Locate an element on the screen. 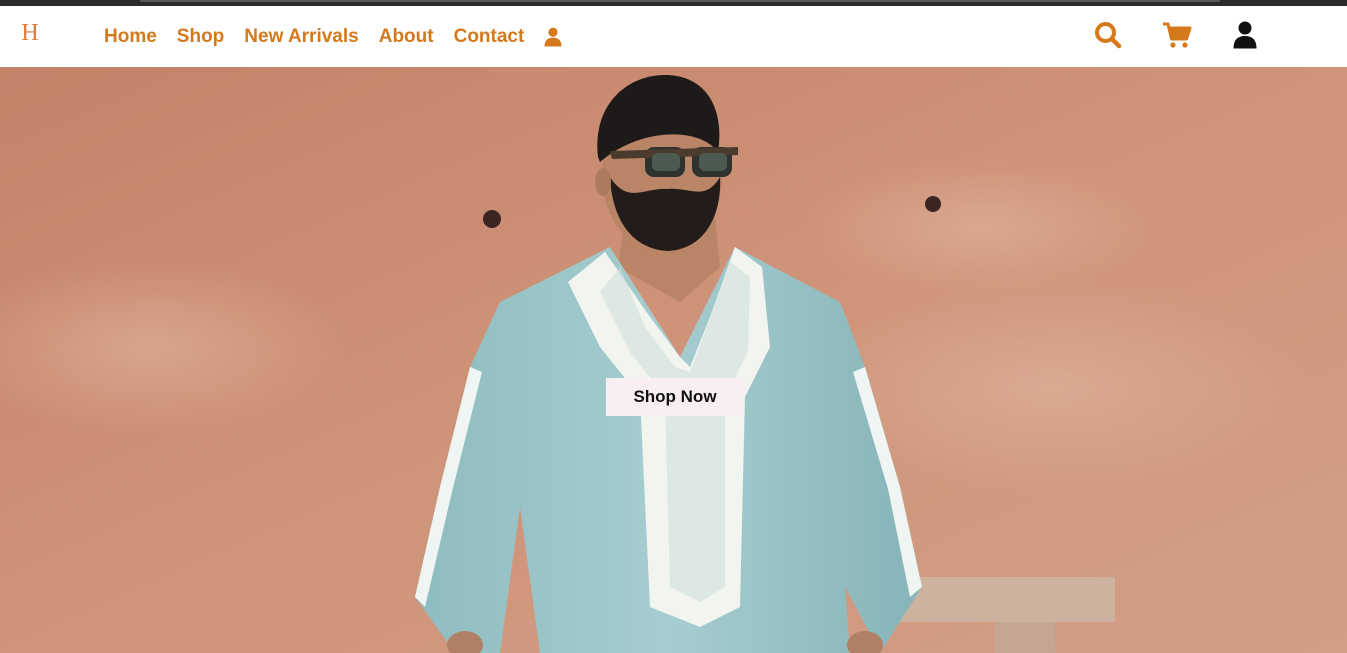  search-icon is located at coordinates (1108, 35).